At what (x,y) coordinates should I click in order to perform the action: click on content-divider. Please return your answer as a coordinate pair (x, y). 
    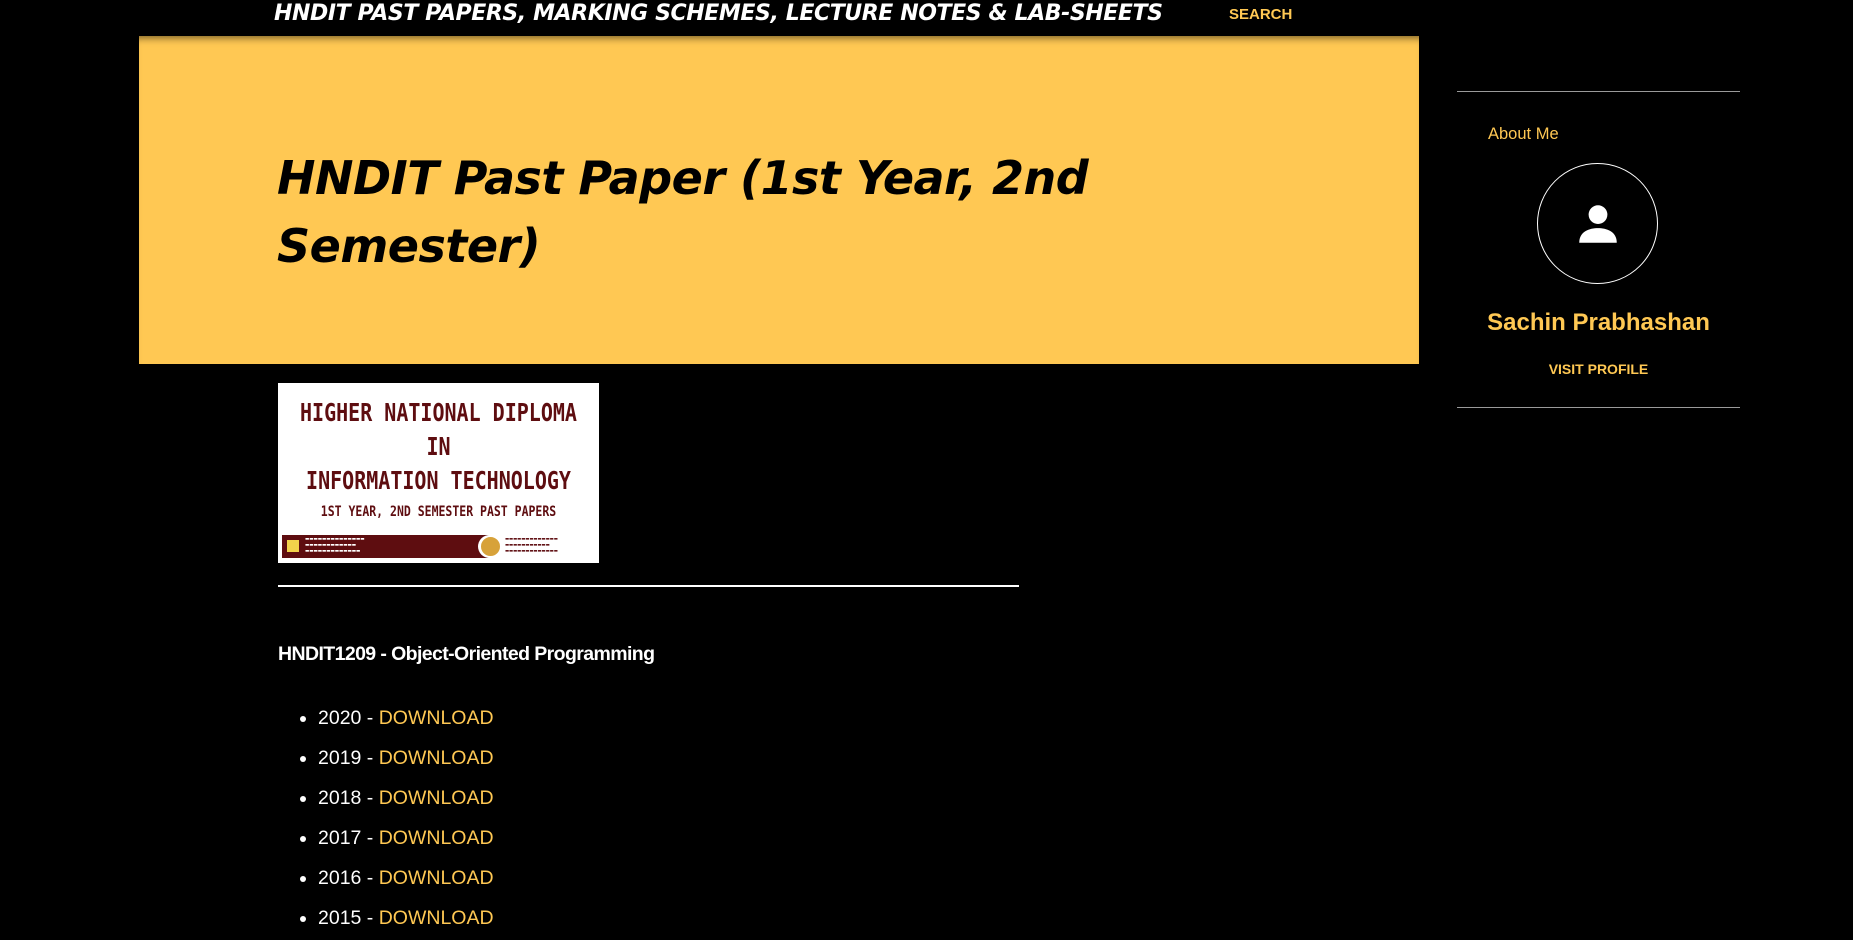
    Looking at the image, I should click on (648, 586).